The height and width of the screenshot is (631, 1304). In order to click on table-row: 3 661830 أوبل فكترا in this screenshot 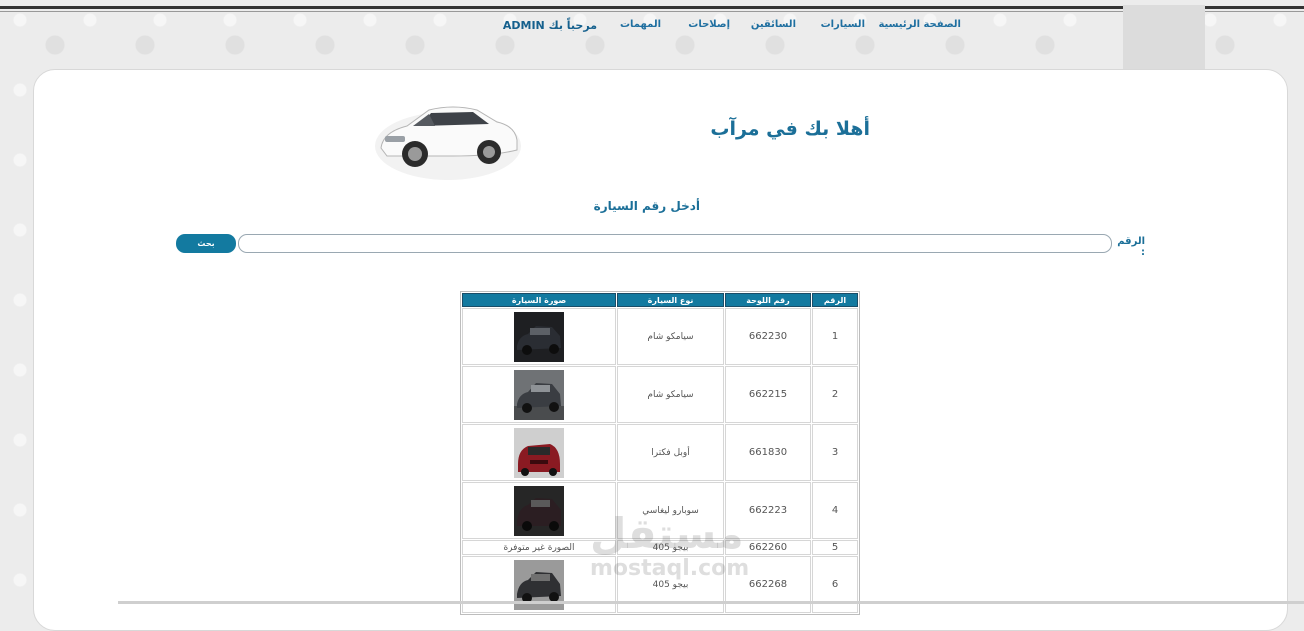, I will do `click(660, 452)`.